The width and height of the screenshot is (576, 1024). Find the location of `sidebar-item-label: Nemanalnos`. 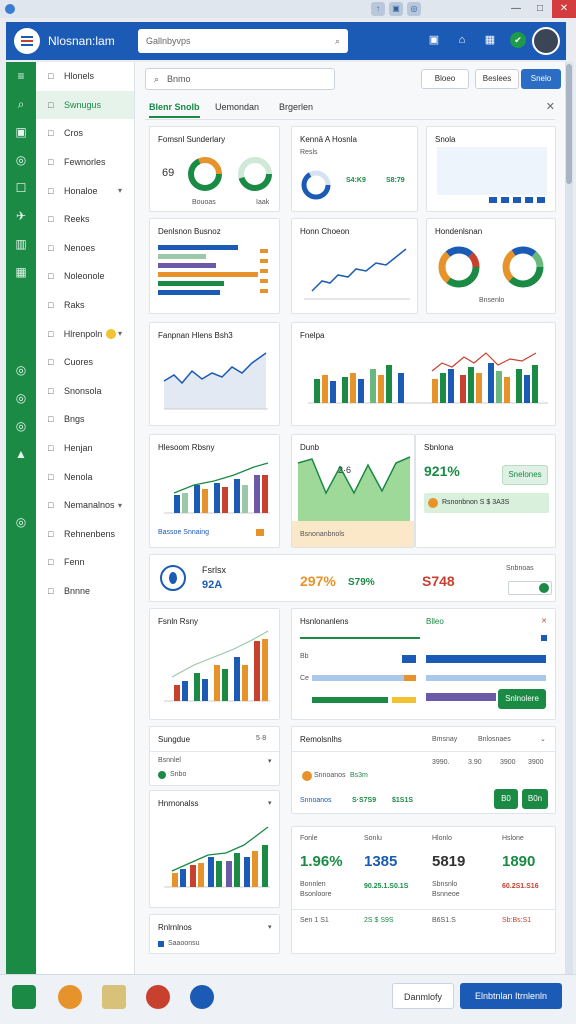

sidebar-item-label: Nemanalnos is located at coordinates (89, 505).